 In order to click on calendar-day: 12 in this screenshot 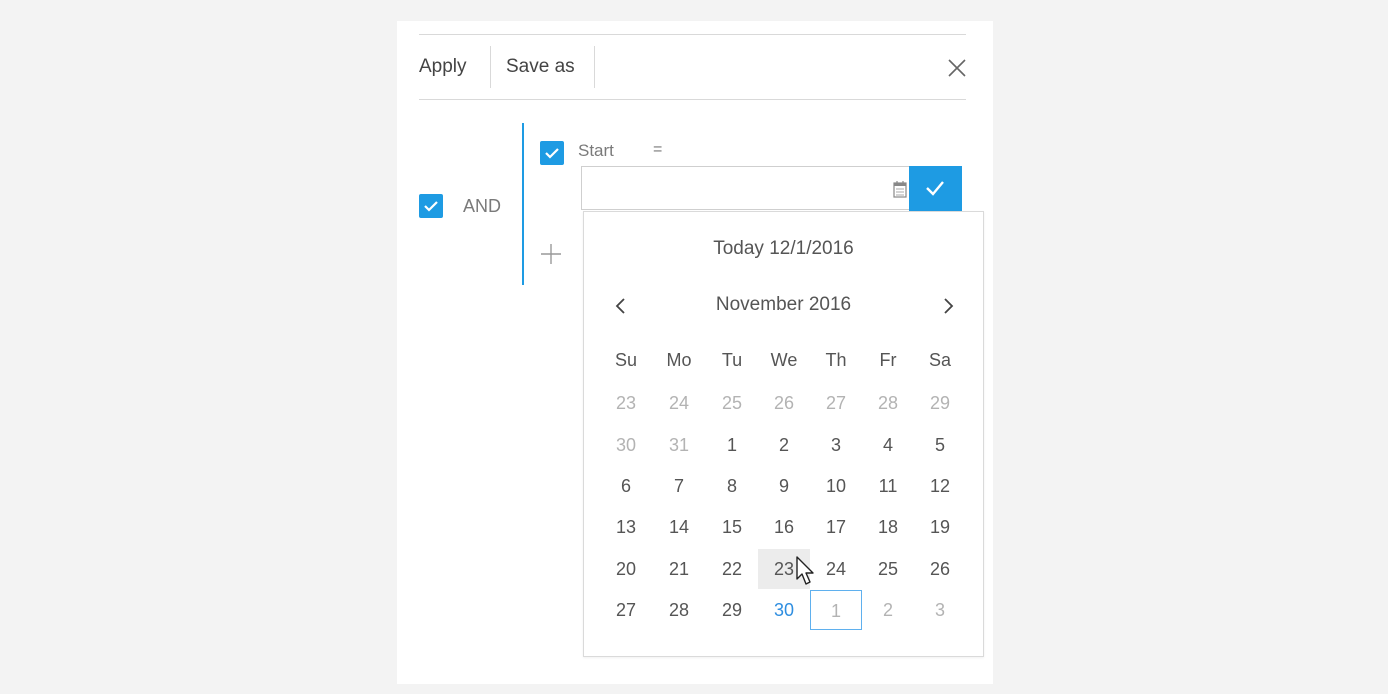, I will do `click(940, 486)`.